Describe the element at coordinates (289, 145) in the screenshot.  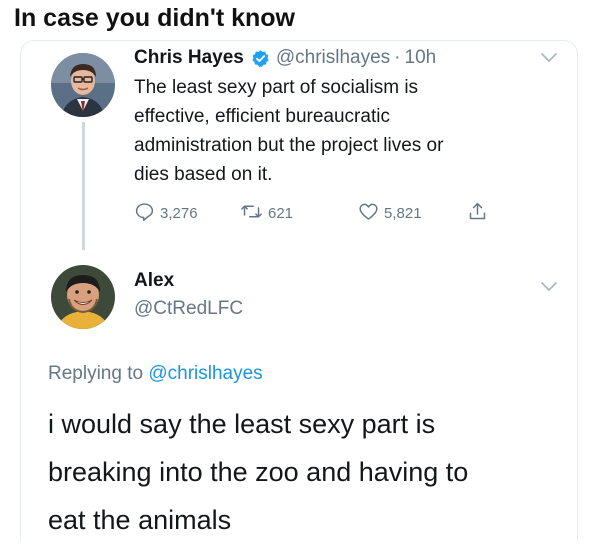
I see `tweet-text-line: administration but the project lives or` at that location.